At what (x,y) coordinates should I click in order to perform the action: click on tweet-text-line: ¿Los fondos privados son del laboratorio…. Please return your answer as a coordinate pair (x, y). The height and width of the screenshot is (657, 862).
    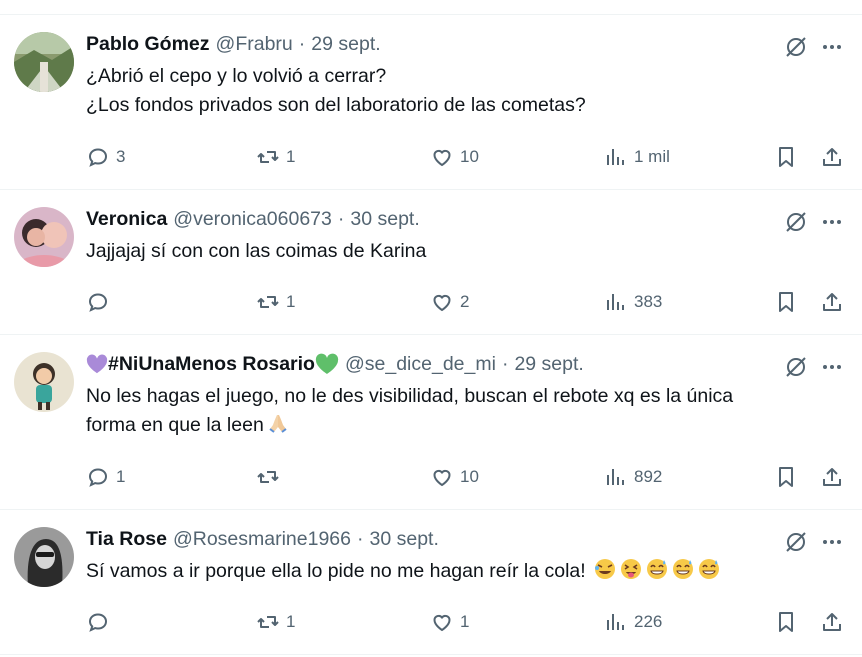
    Looking at the image, I should click on (336, 105).